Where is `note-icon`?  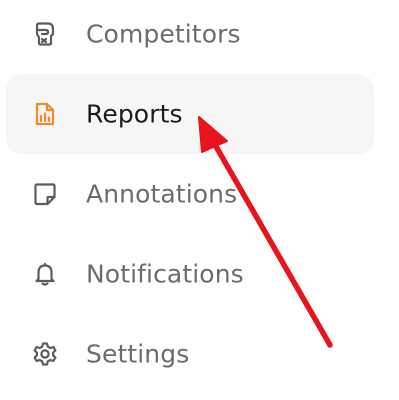 note-icon is located at coordinates (45, 194).